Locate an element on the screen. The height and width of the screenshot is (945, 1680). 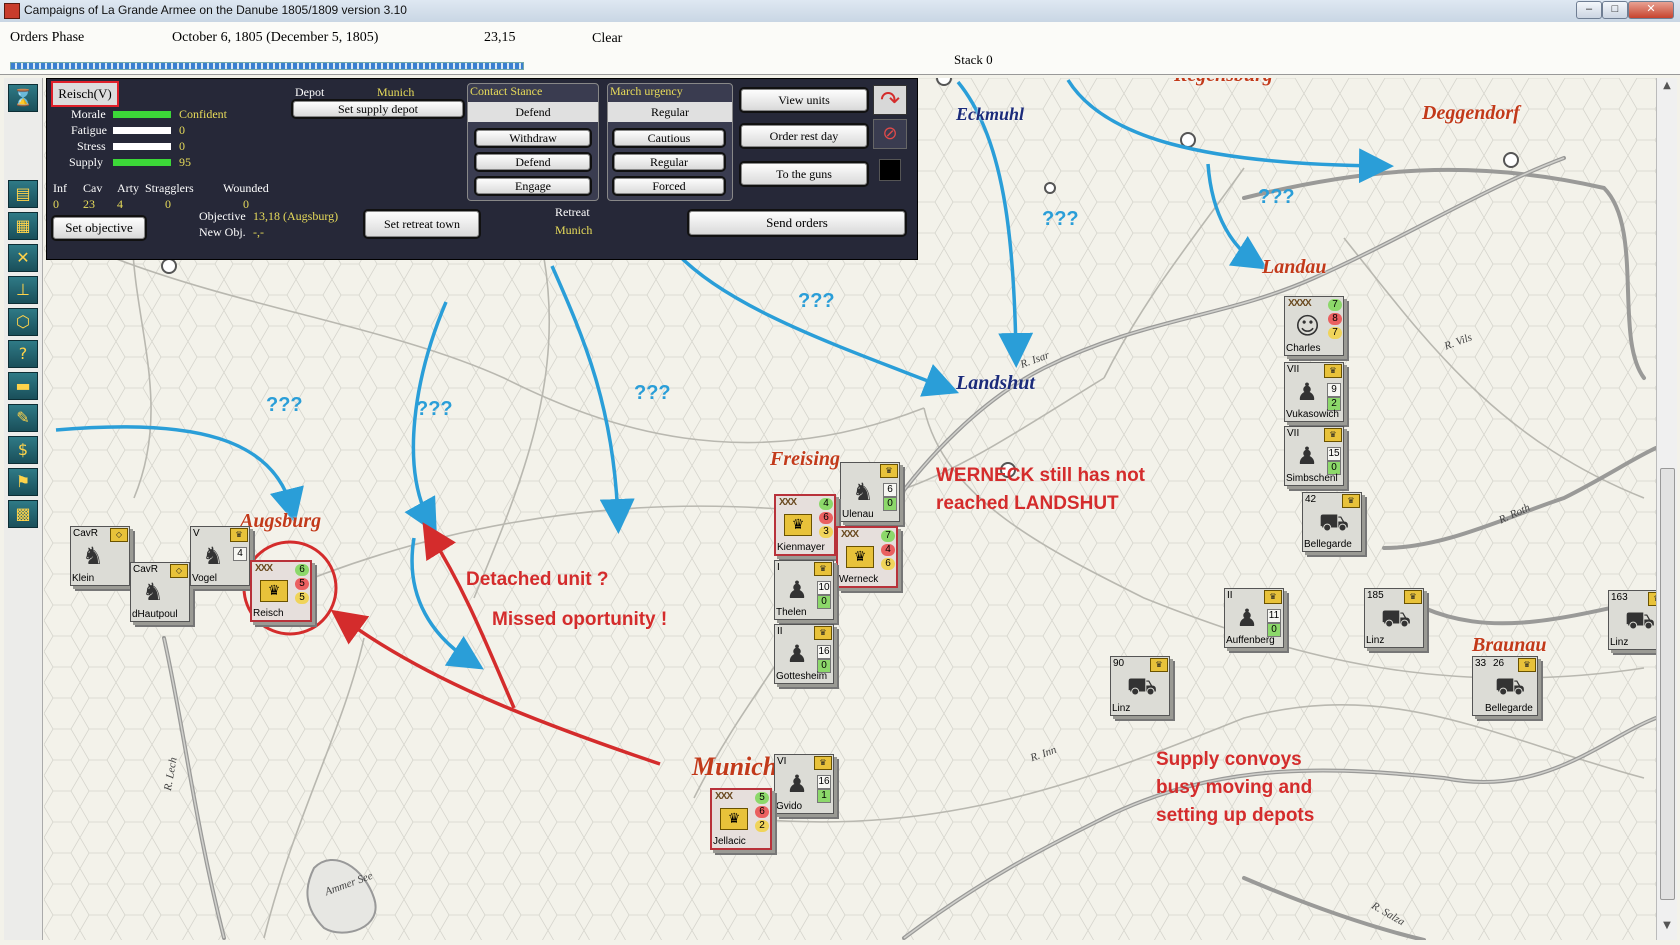
cancel-orders-icon: ⊘ is located at coordinates (890, 134).